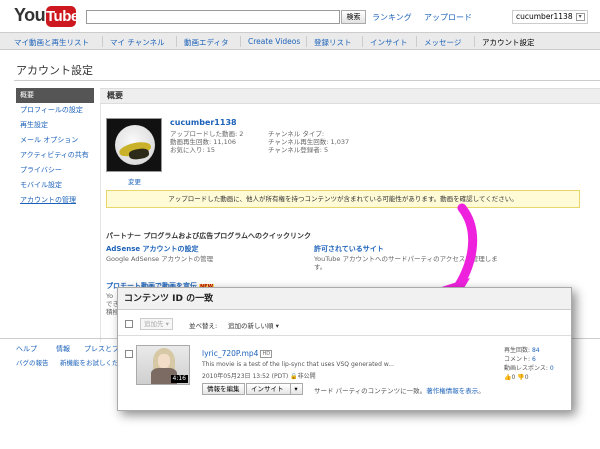 The height and width of the screenshot is (449, 600). What do you see at coordinates (536, 350) in the screenshot?
I see `views-value: 84` at bounding box center [536, 350].